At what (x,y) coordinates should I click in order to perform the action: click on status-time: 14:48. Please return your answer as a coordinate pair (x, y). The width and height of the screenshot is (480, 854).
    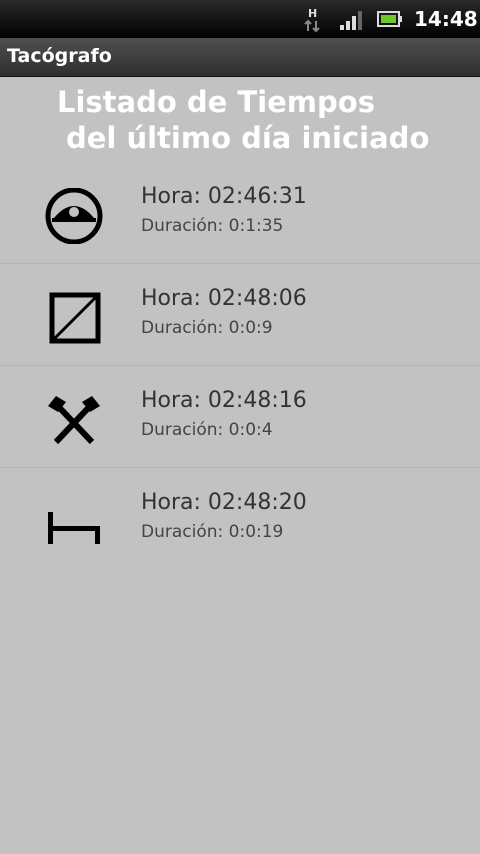
    Looking at the image, I should click on (446, 19).